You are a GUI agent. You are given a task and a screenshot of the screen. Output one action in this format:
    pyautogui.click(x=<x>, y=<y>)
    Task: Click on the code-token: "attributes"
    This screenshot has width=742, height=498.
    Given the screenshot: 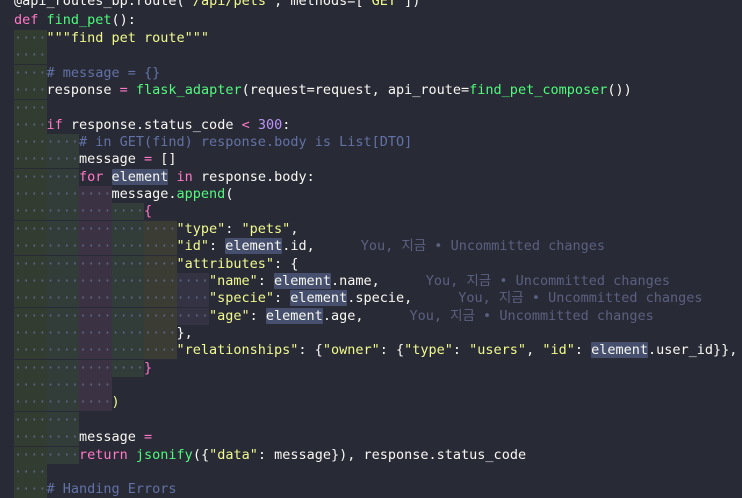 What is the action you would take?
    pyautogui.click(x=225, y=264)
    